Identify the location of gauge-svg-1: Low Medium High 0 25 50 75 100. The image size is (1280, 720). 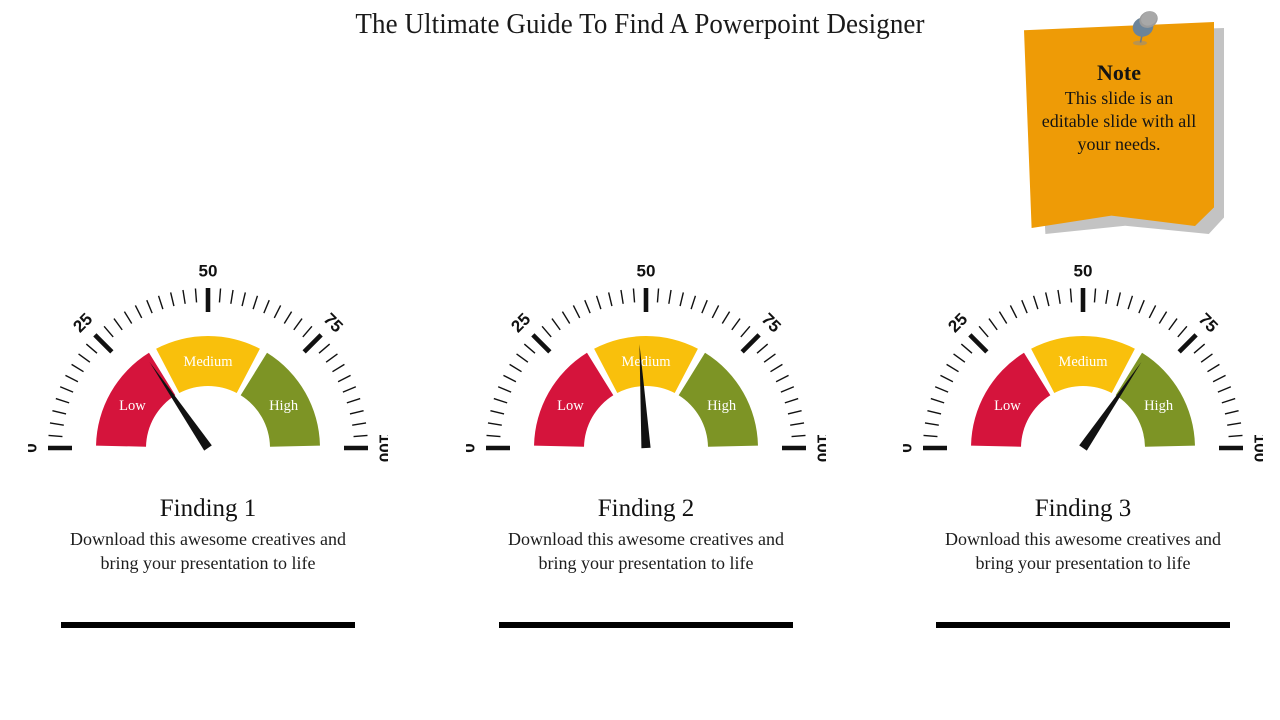
(208, 362).